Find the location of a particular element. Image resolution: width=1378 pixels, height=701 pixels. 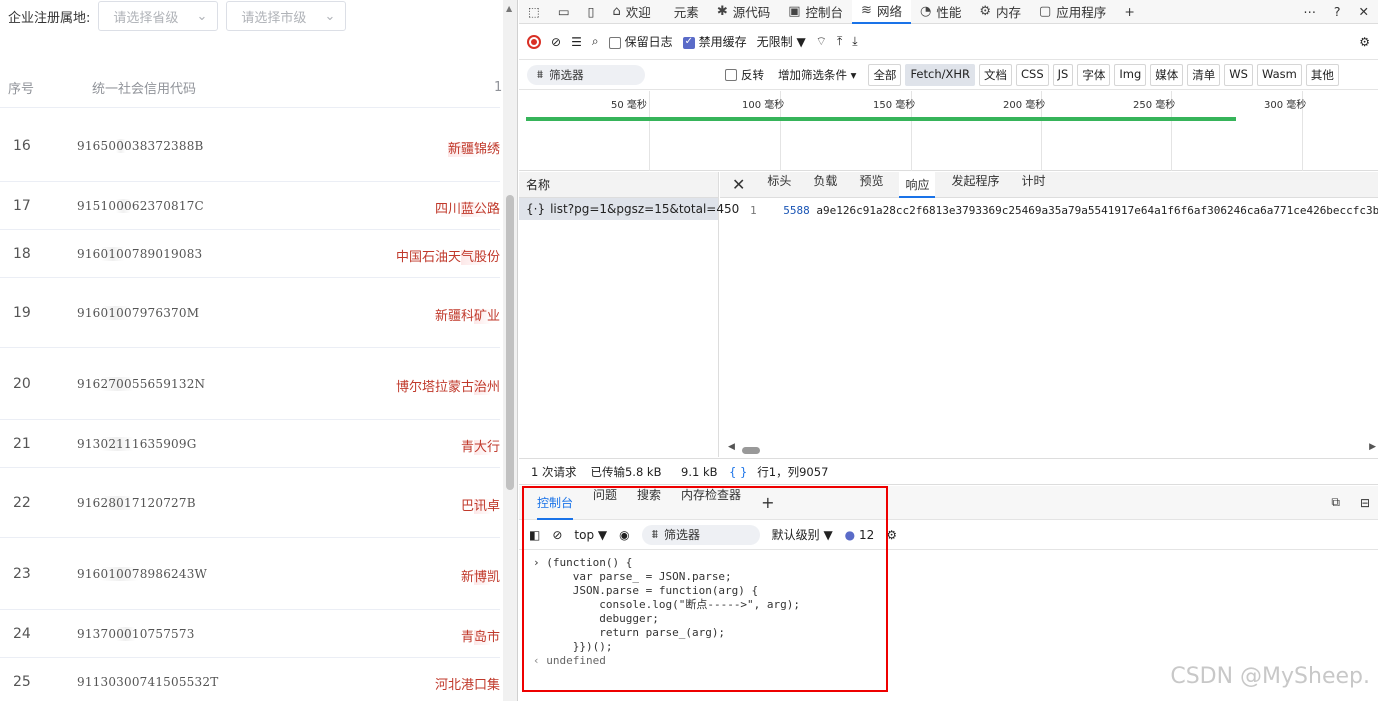

scroll-up-arrow-icon: ▲ is located at coordinates (509, 8).